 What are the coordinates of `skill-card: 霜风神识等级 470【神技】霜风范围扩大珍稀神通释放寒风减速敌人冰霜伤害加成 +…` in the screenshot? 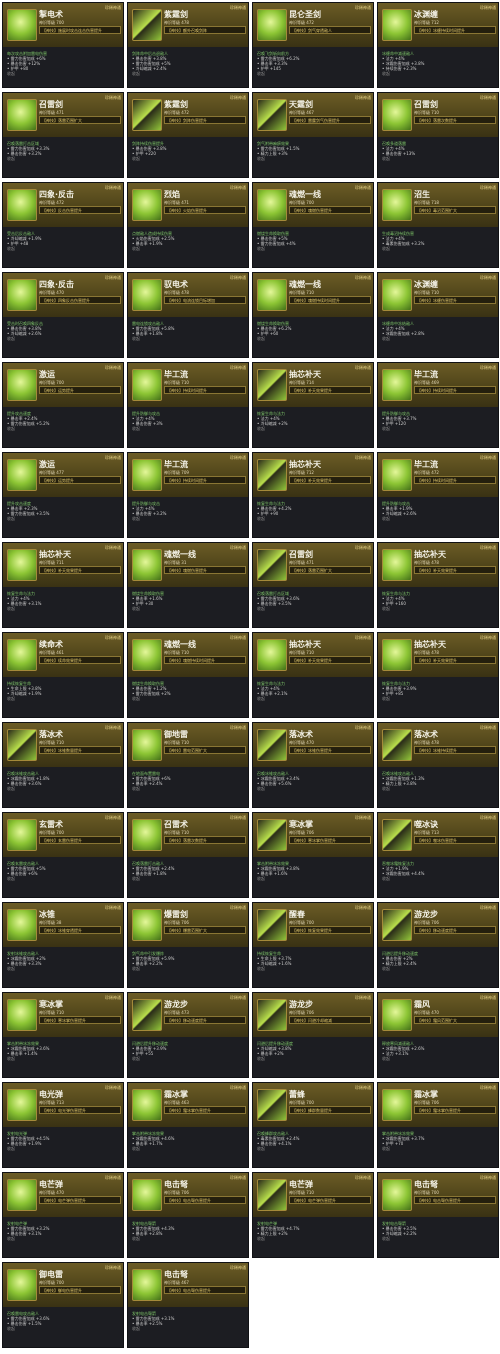 It's located at (438, 1035).